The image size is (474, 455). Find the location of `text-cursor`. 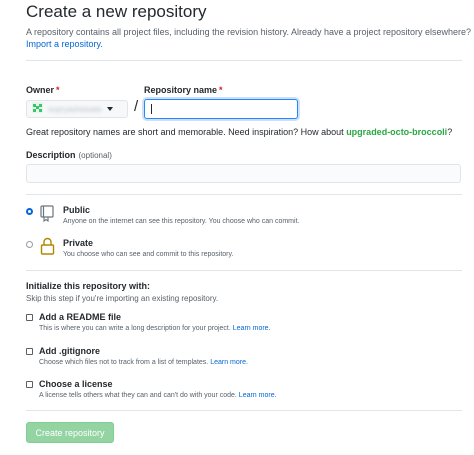

text-cursor is located at coordinates (151, 109).